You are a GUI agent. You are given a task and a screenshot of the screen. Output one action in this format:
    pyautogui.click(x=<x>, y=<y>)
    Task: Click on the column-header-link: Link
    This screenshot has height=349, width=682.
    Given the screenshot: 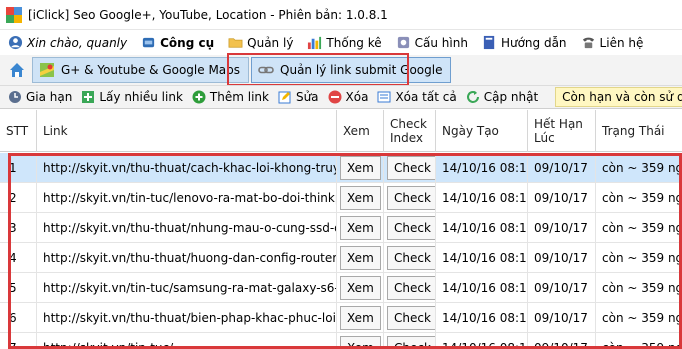 What is the action you would take?
    pyautogui.click(x=187, y=131)
    